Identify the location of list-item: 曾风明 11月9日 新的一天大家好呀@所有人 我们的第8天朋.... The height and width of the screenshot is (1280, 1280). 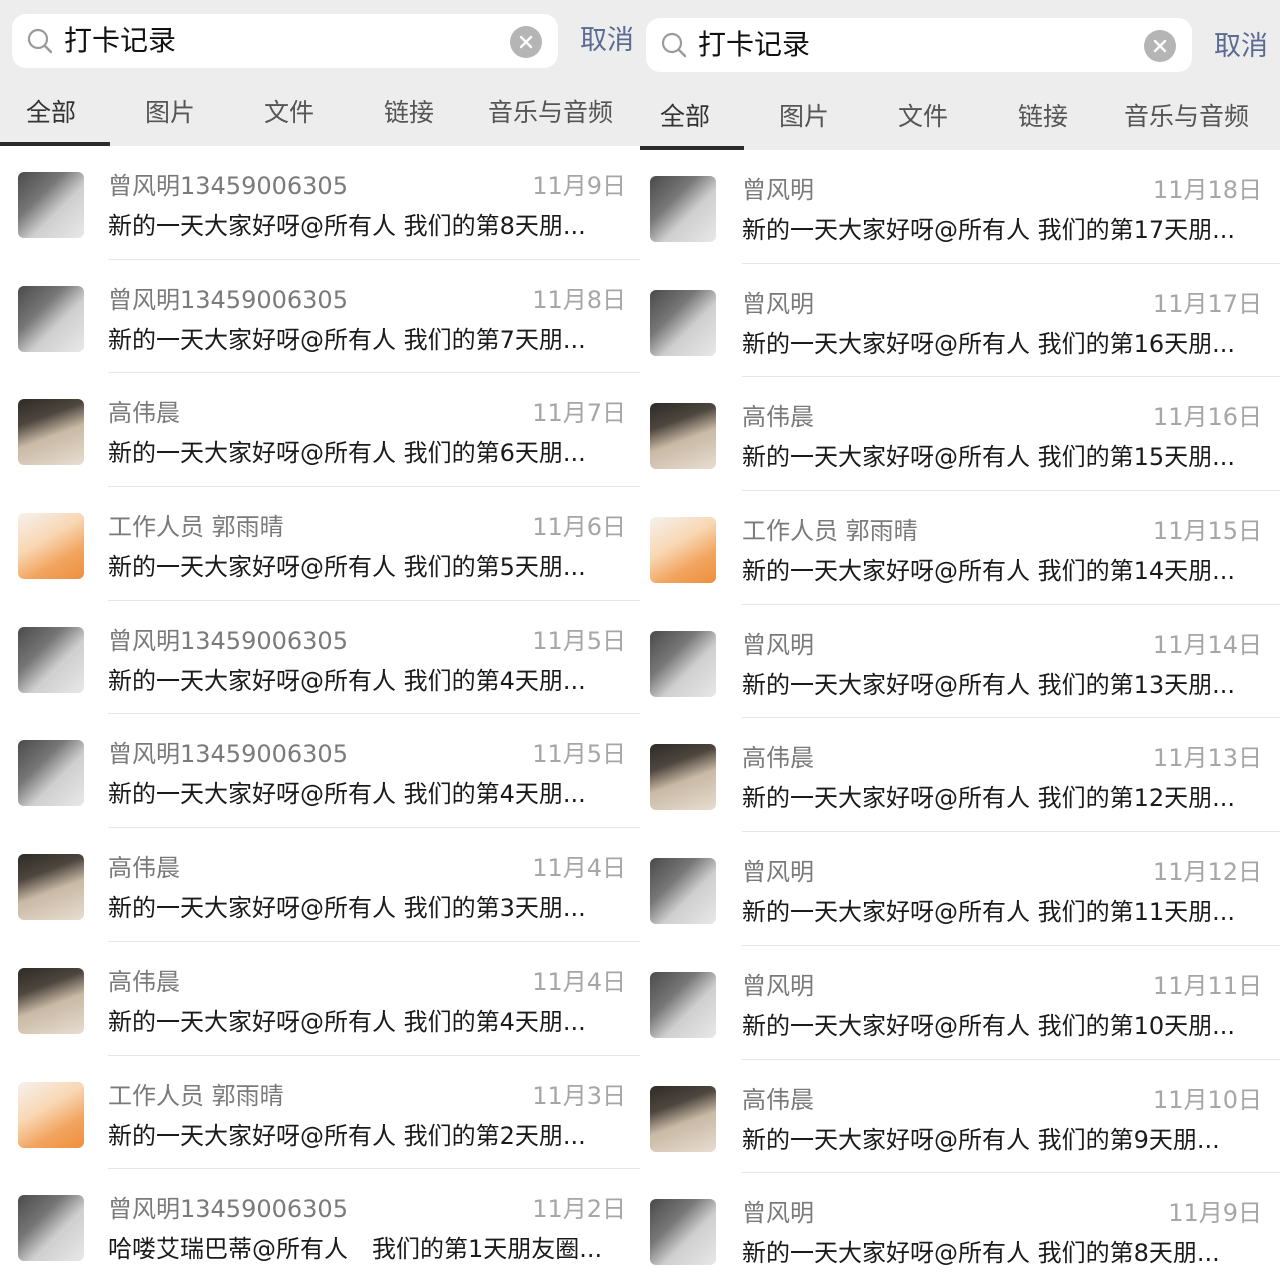
(960, 1226).